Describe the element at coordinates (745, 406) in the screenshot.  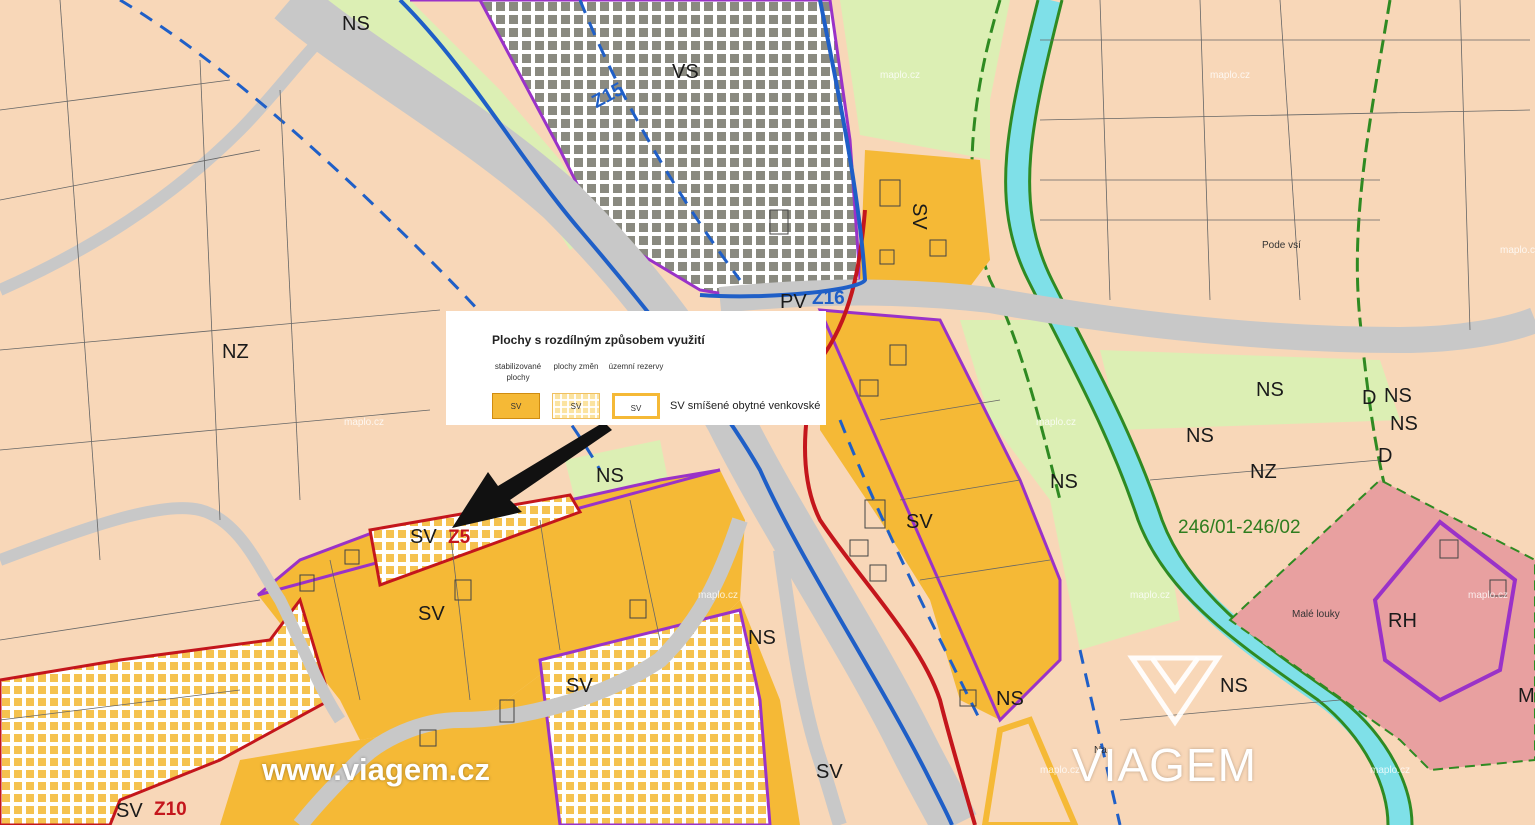
I see `legend-description: SV smíšené obytné venkovské` at that location.